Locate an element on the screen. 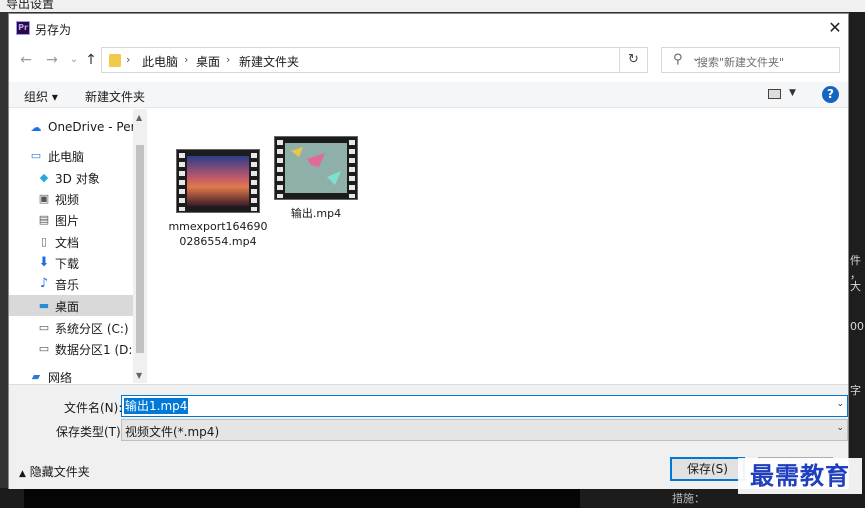 The image size is (865, 508). sidebar-item-label: 3D 对象 is located at coordinates (77, 179).